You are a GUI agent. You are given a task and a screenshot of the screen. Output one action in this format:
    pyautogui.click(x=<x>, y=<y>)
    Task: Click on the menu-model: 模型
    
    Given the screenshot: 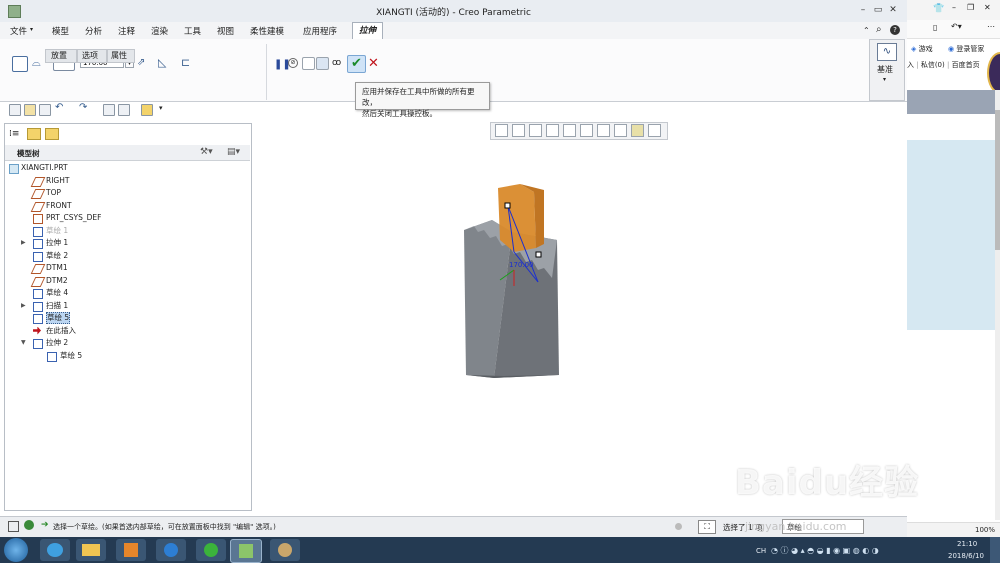 What is the action you would take?
    pyautogui.click(x=60, y=31)
    